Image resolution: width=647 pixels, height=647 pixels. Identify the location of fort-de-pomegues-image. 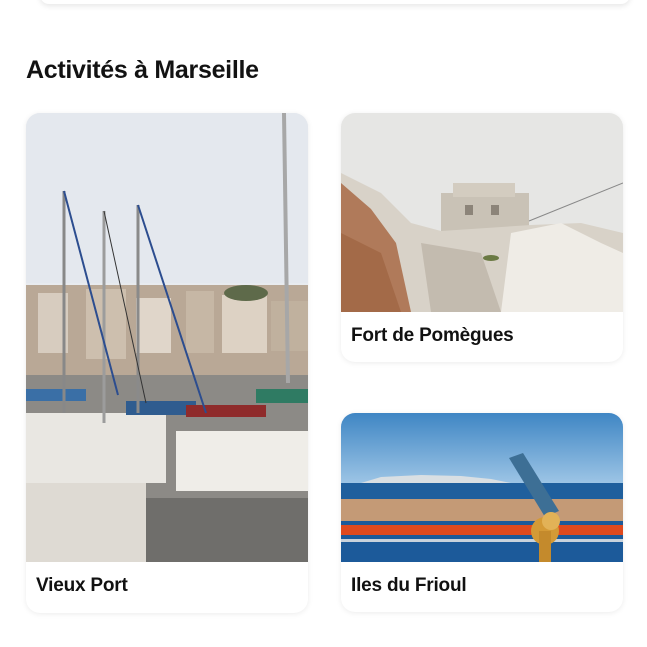
(482, 212).